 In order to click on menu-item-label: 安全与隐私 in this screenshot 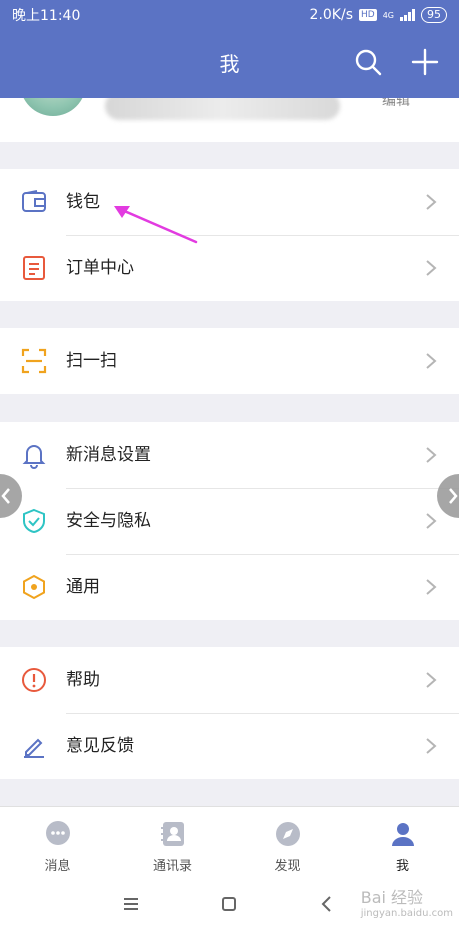, I will do `click(108, 521)`.